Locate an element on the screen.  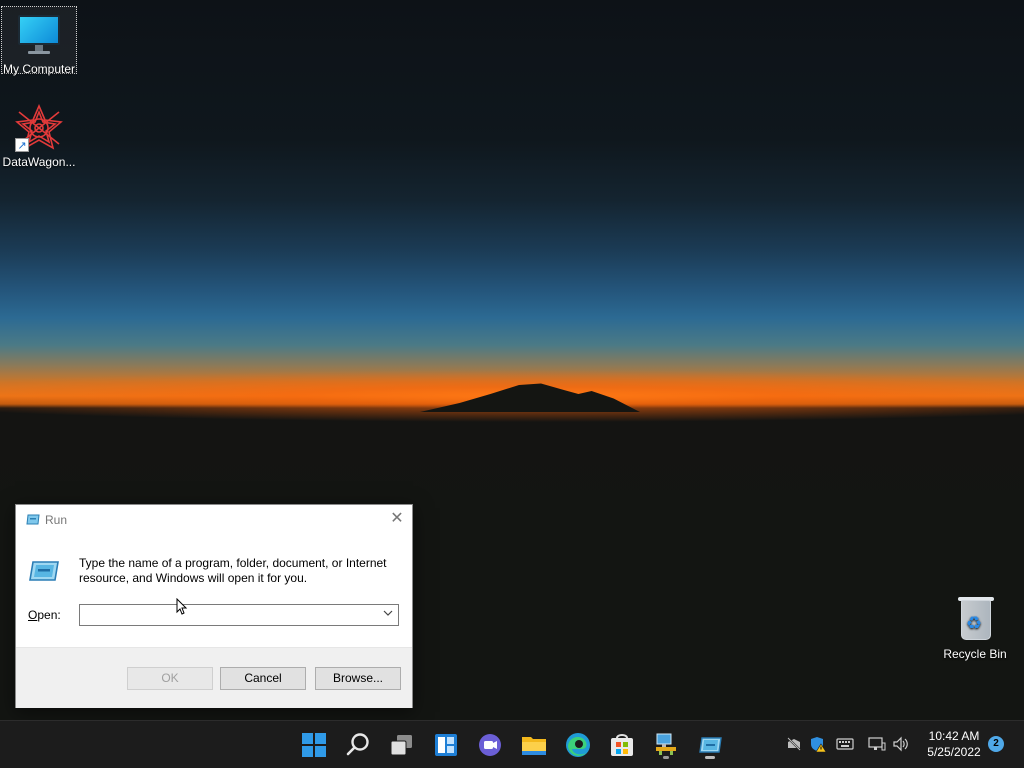
network-manager-icon is located at coordinates (666, 745).